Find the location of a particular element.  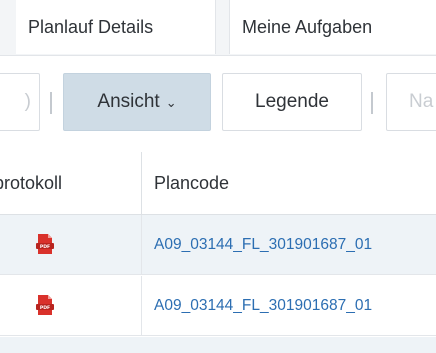

partial-button-label: ) is located at coordinates (27, 101).